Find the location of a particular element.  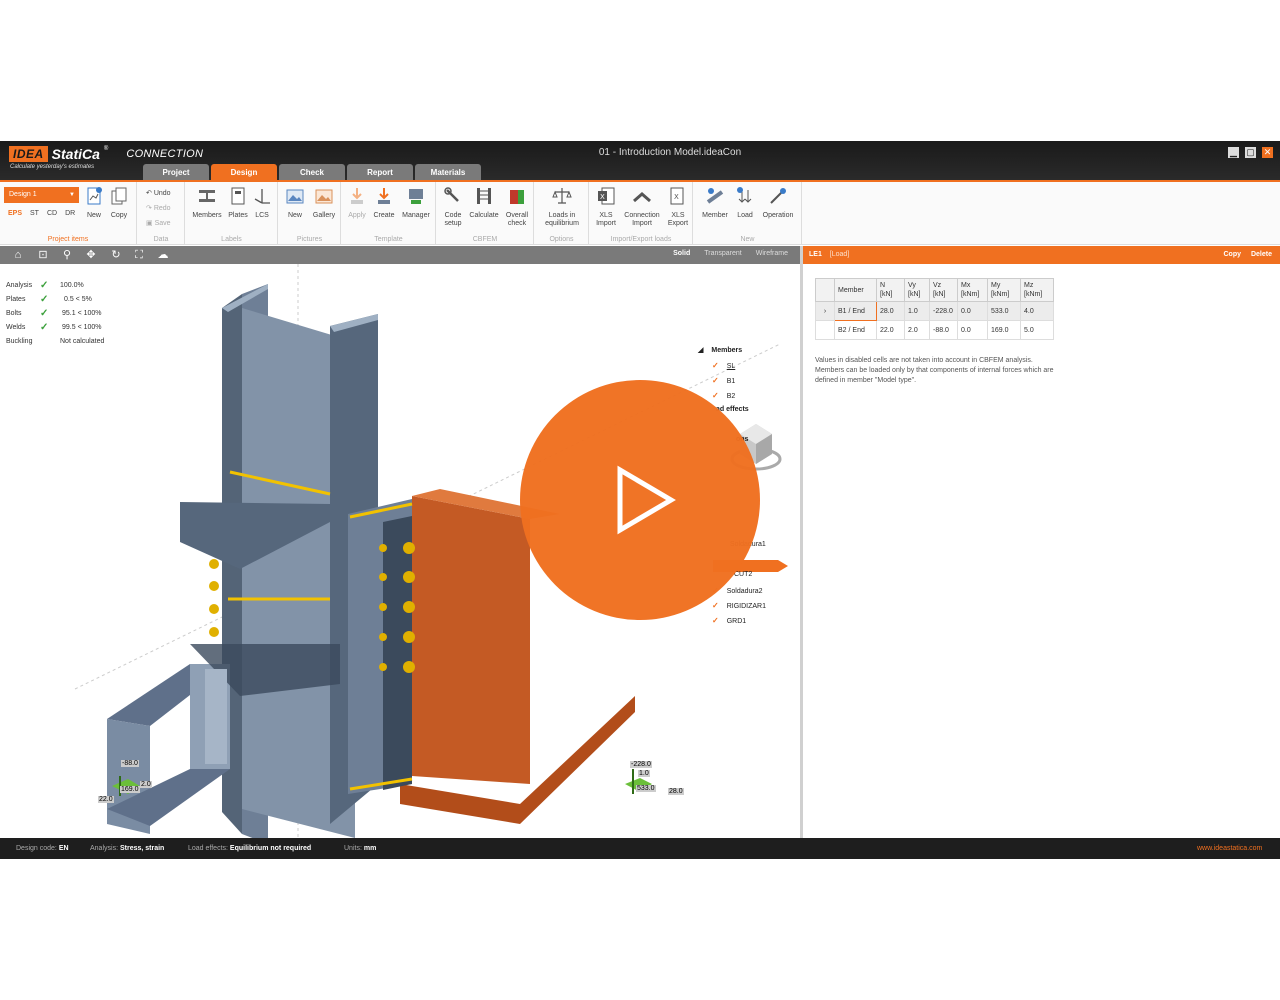

svg-text: X is located at coordinates (602, 197).